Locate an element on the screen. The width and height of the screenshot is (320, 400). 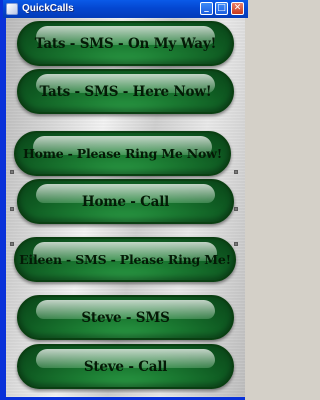
home-call-button: Home - Call is located at coordinates (125, 201).